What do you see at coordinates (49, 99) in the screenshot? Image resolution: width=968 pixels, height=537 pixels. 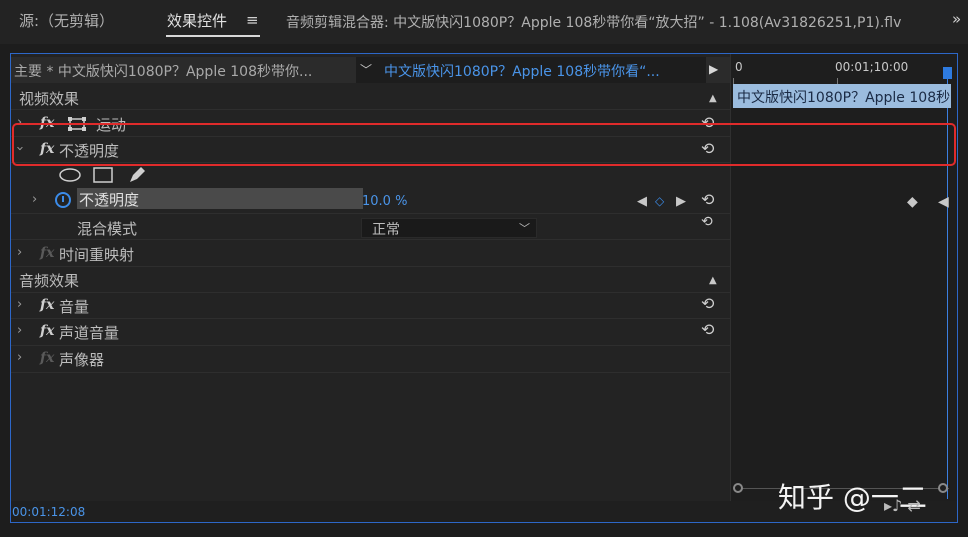 I see `video-effects-title: 视频效果` at bounding box center [49, 99].